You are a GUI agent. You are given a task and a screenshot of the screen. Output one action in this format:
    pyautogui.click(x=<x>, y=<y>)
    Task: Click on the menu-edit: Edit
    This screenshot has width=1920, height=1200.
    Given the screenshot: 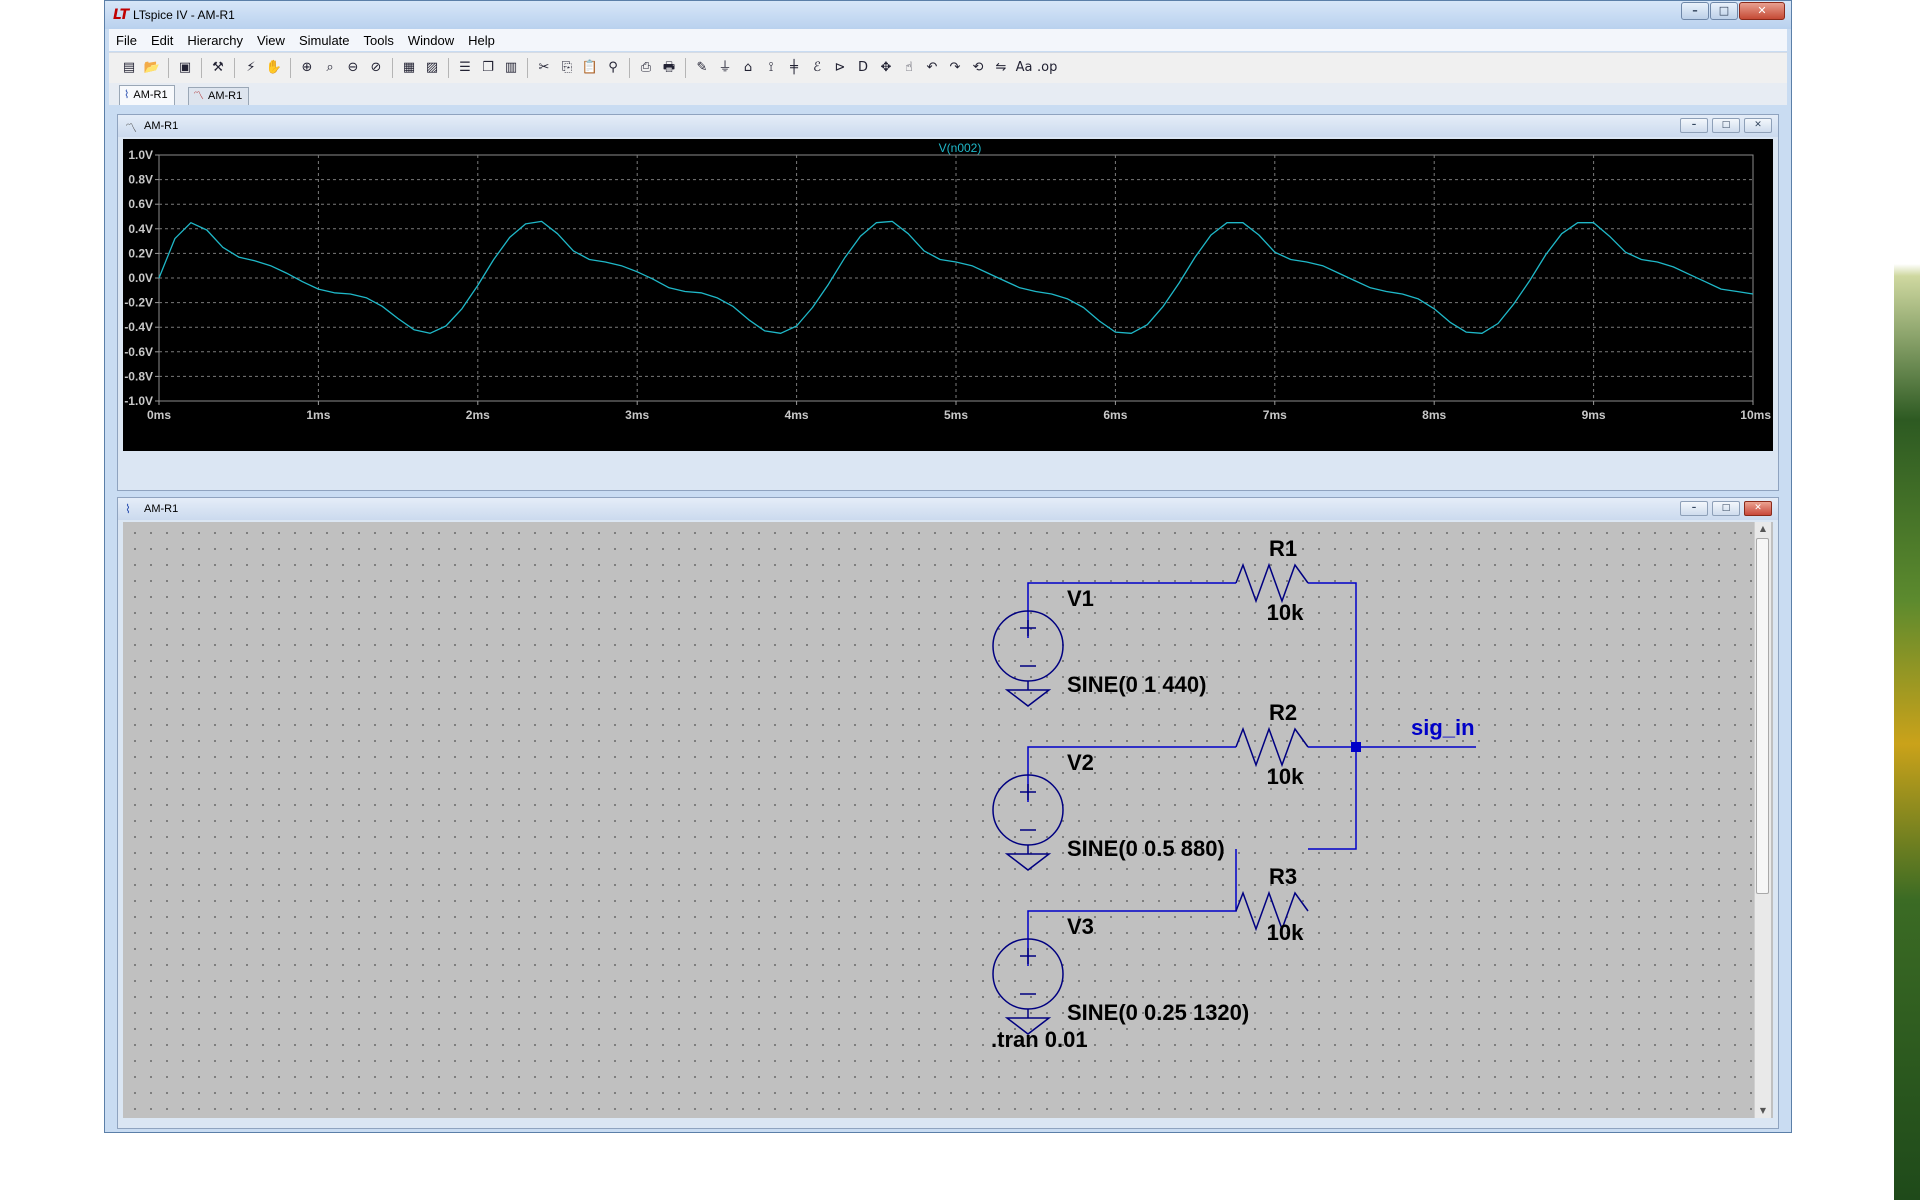 What is the action you would take?
    pyautogui.click(x=162, y=40)
    